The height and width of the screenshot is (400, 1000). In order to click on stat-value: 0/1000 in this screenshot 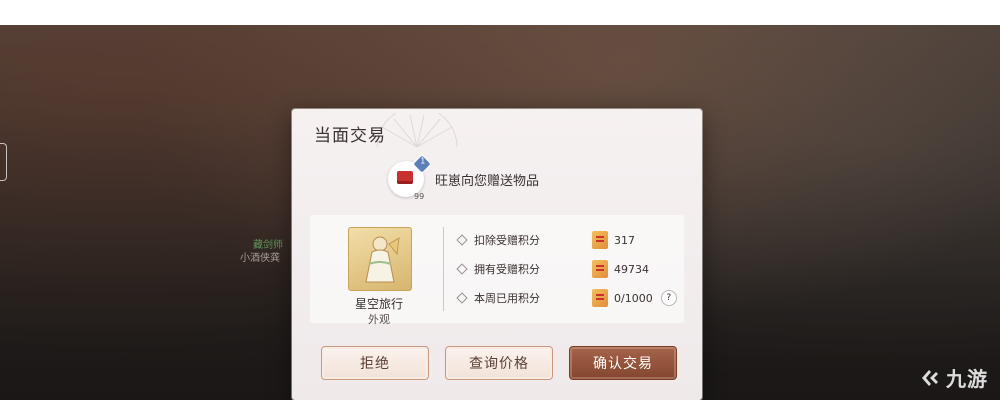, I will do `click(633, 298)`.